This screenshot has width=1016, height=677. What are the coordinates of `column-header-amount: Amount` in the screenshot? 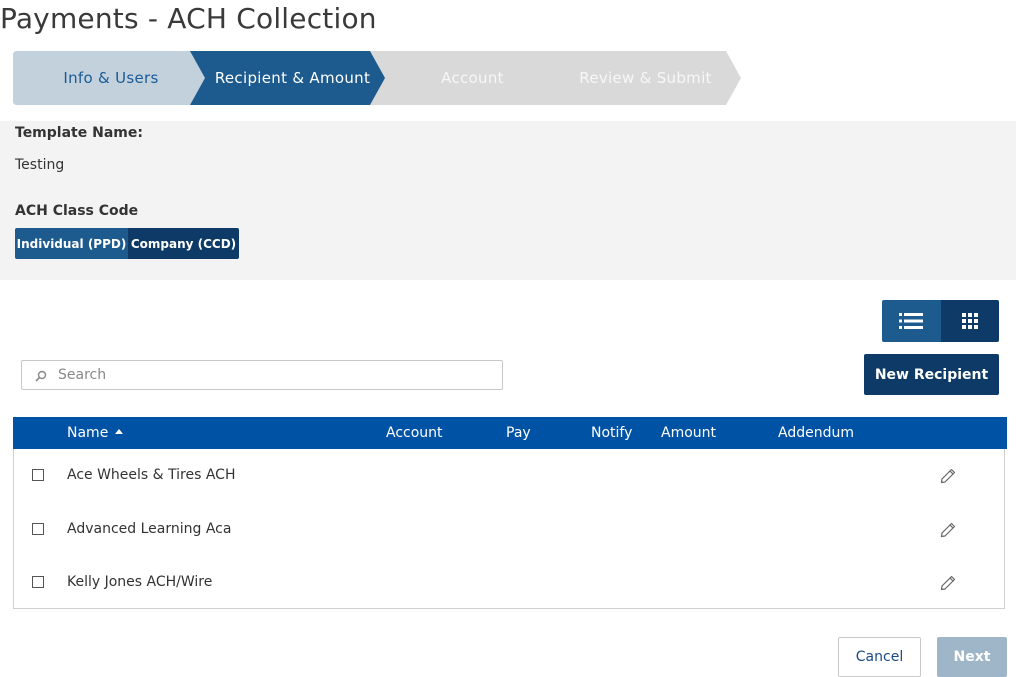 It's located at (689, 433).